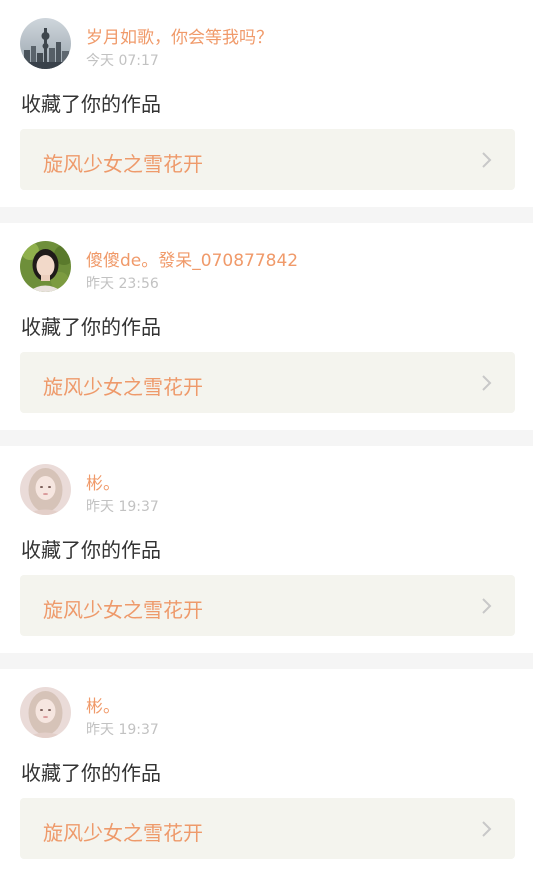 Image resolution: width=533 pixels, height=876 pixels. I want to click on timestamp: 今天 07:17, so click(122, 61).